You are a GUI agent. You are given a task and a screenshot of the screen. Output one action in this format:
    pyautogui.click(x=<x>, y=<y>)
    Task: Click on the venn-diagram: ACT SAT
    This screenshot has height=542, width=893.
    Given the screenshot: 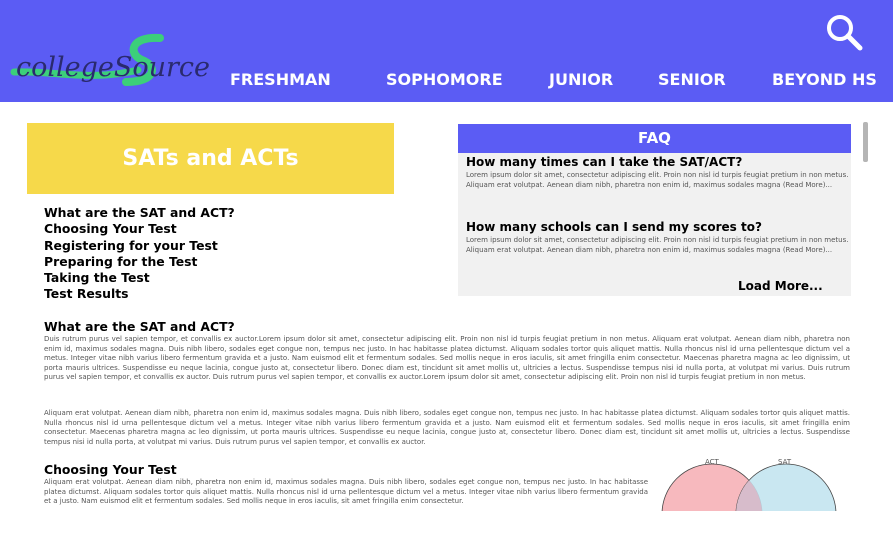 What is the action you would take?
    pyautogui.click(x=755, y=486)
    